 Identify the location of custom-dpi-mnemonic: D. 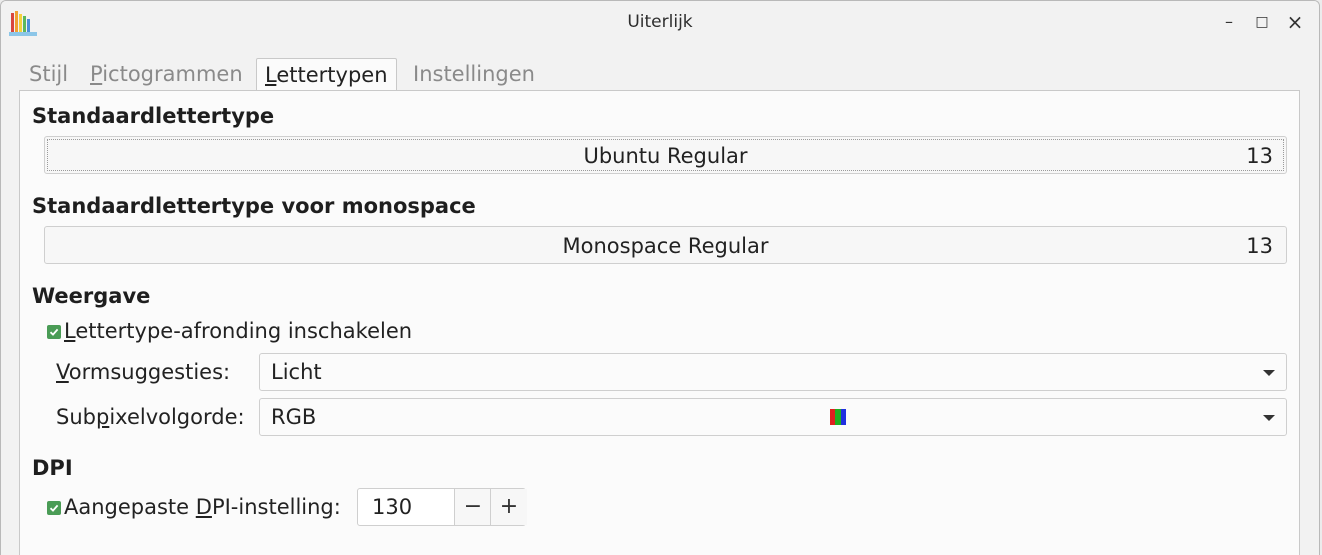
(203, 507).